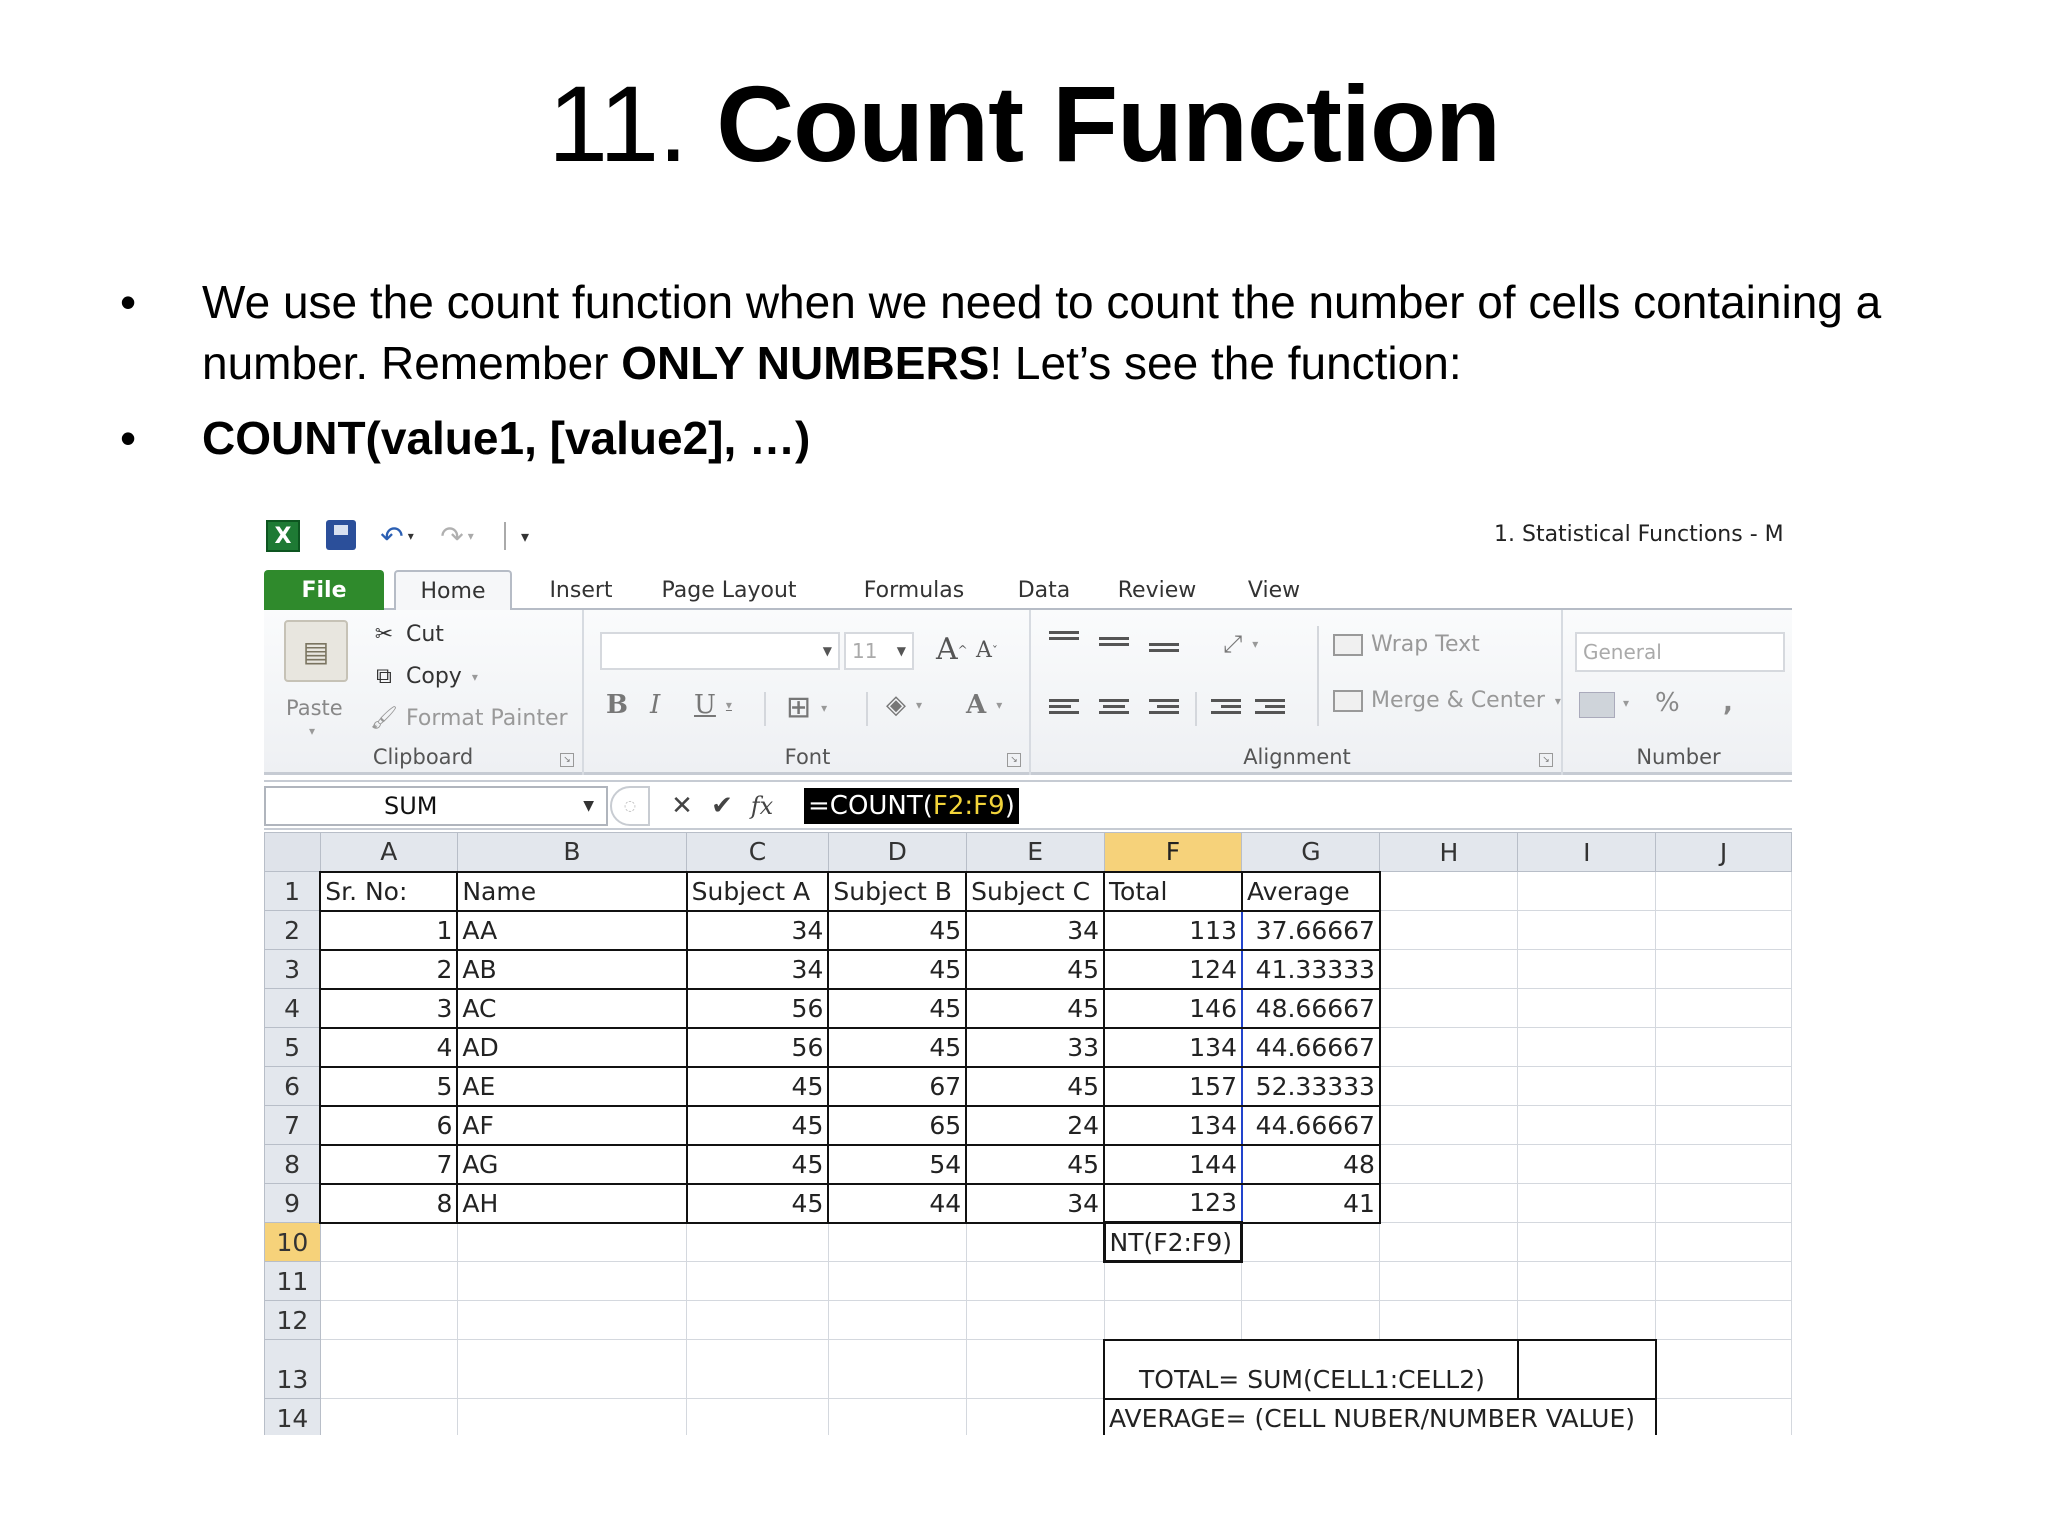  What do you see at coordinates (757, 891) in the screenshot?
I see `header-cell: Subject A` at bounding box center [757, 891].